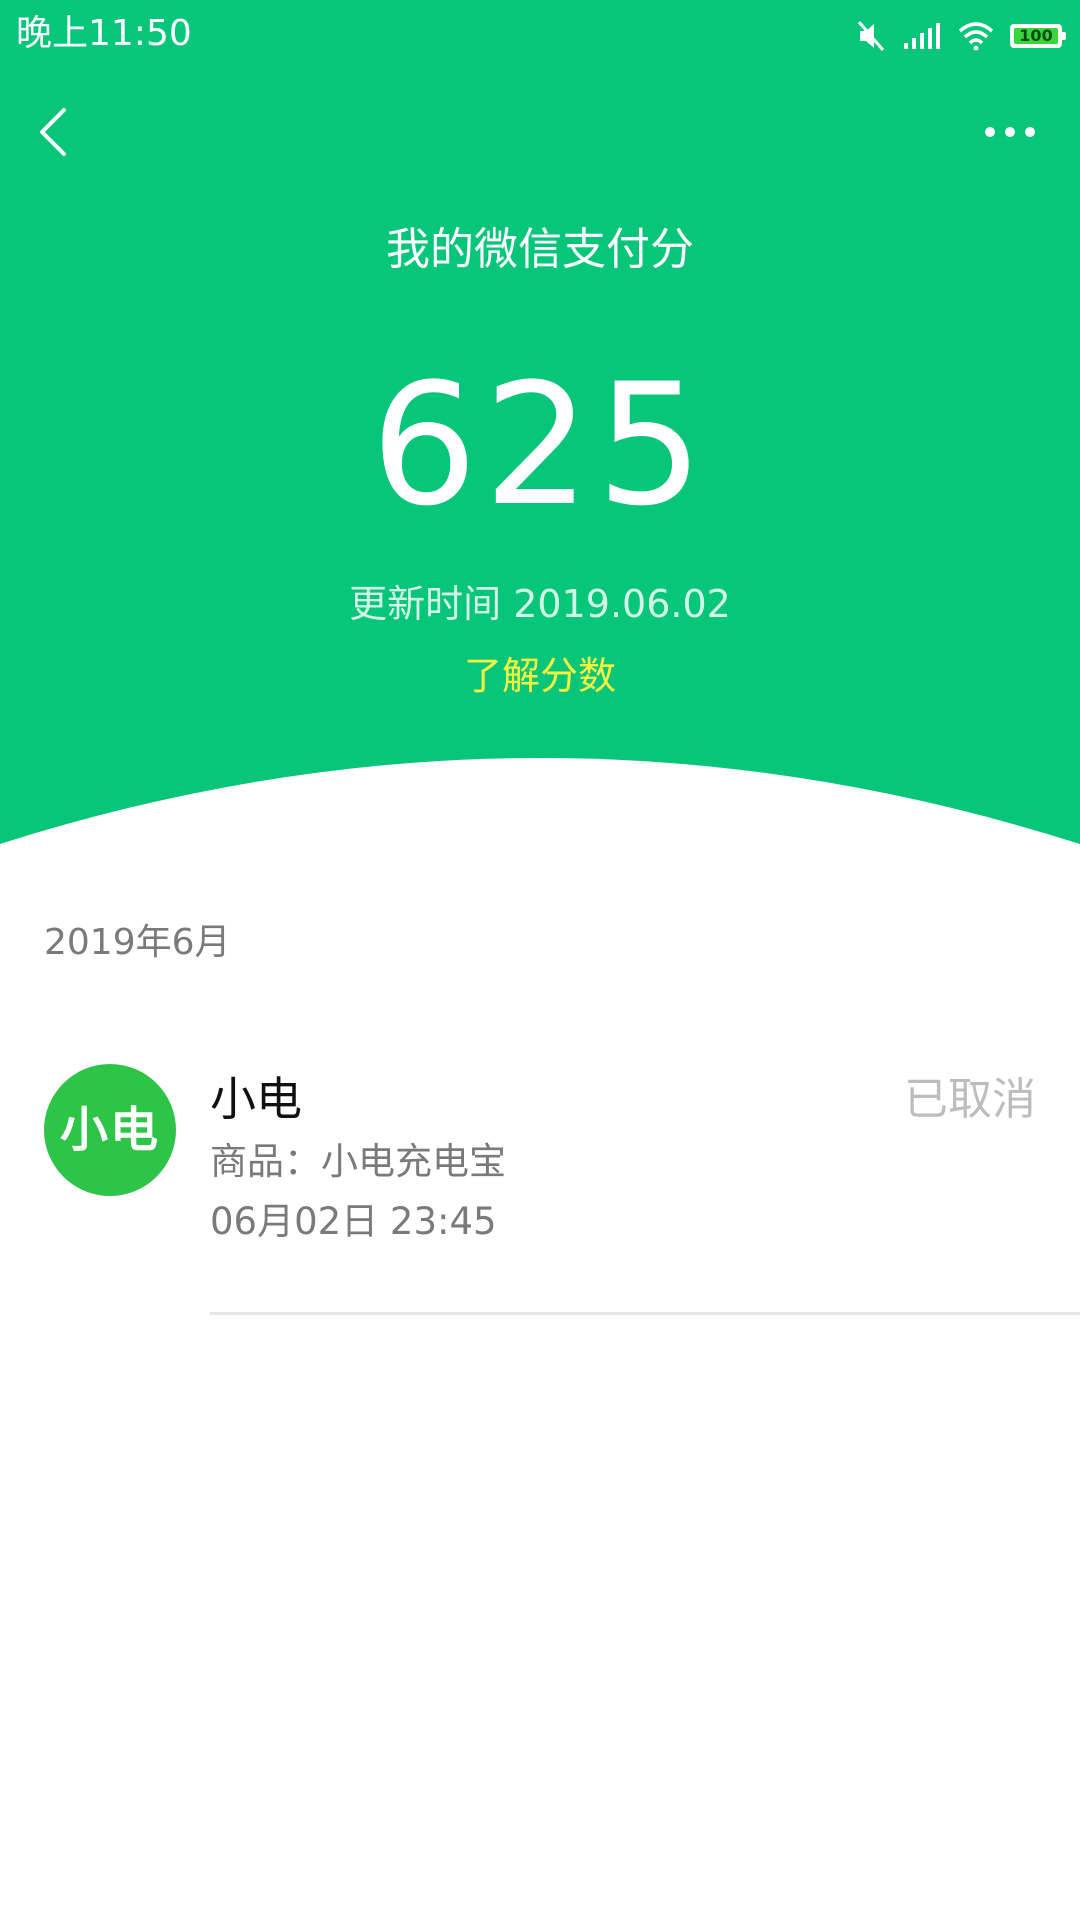 The image size is (1080, 1920). Describe the element at coordinates (540, 813) in the screenshot. I see `hero-curve` at that location.